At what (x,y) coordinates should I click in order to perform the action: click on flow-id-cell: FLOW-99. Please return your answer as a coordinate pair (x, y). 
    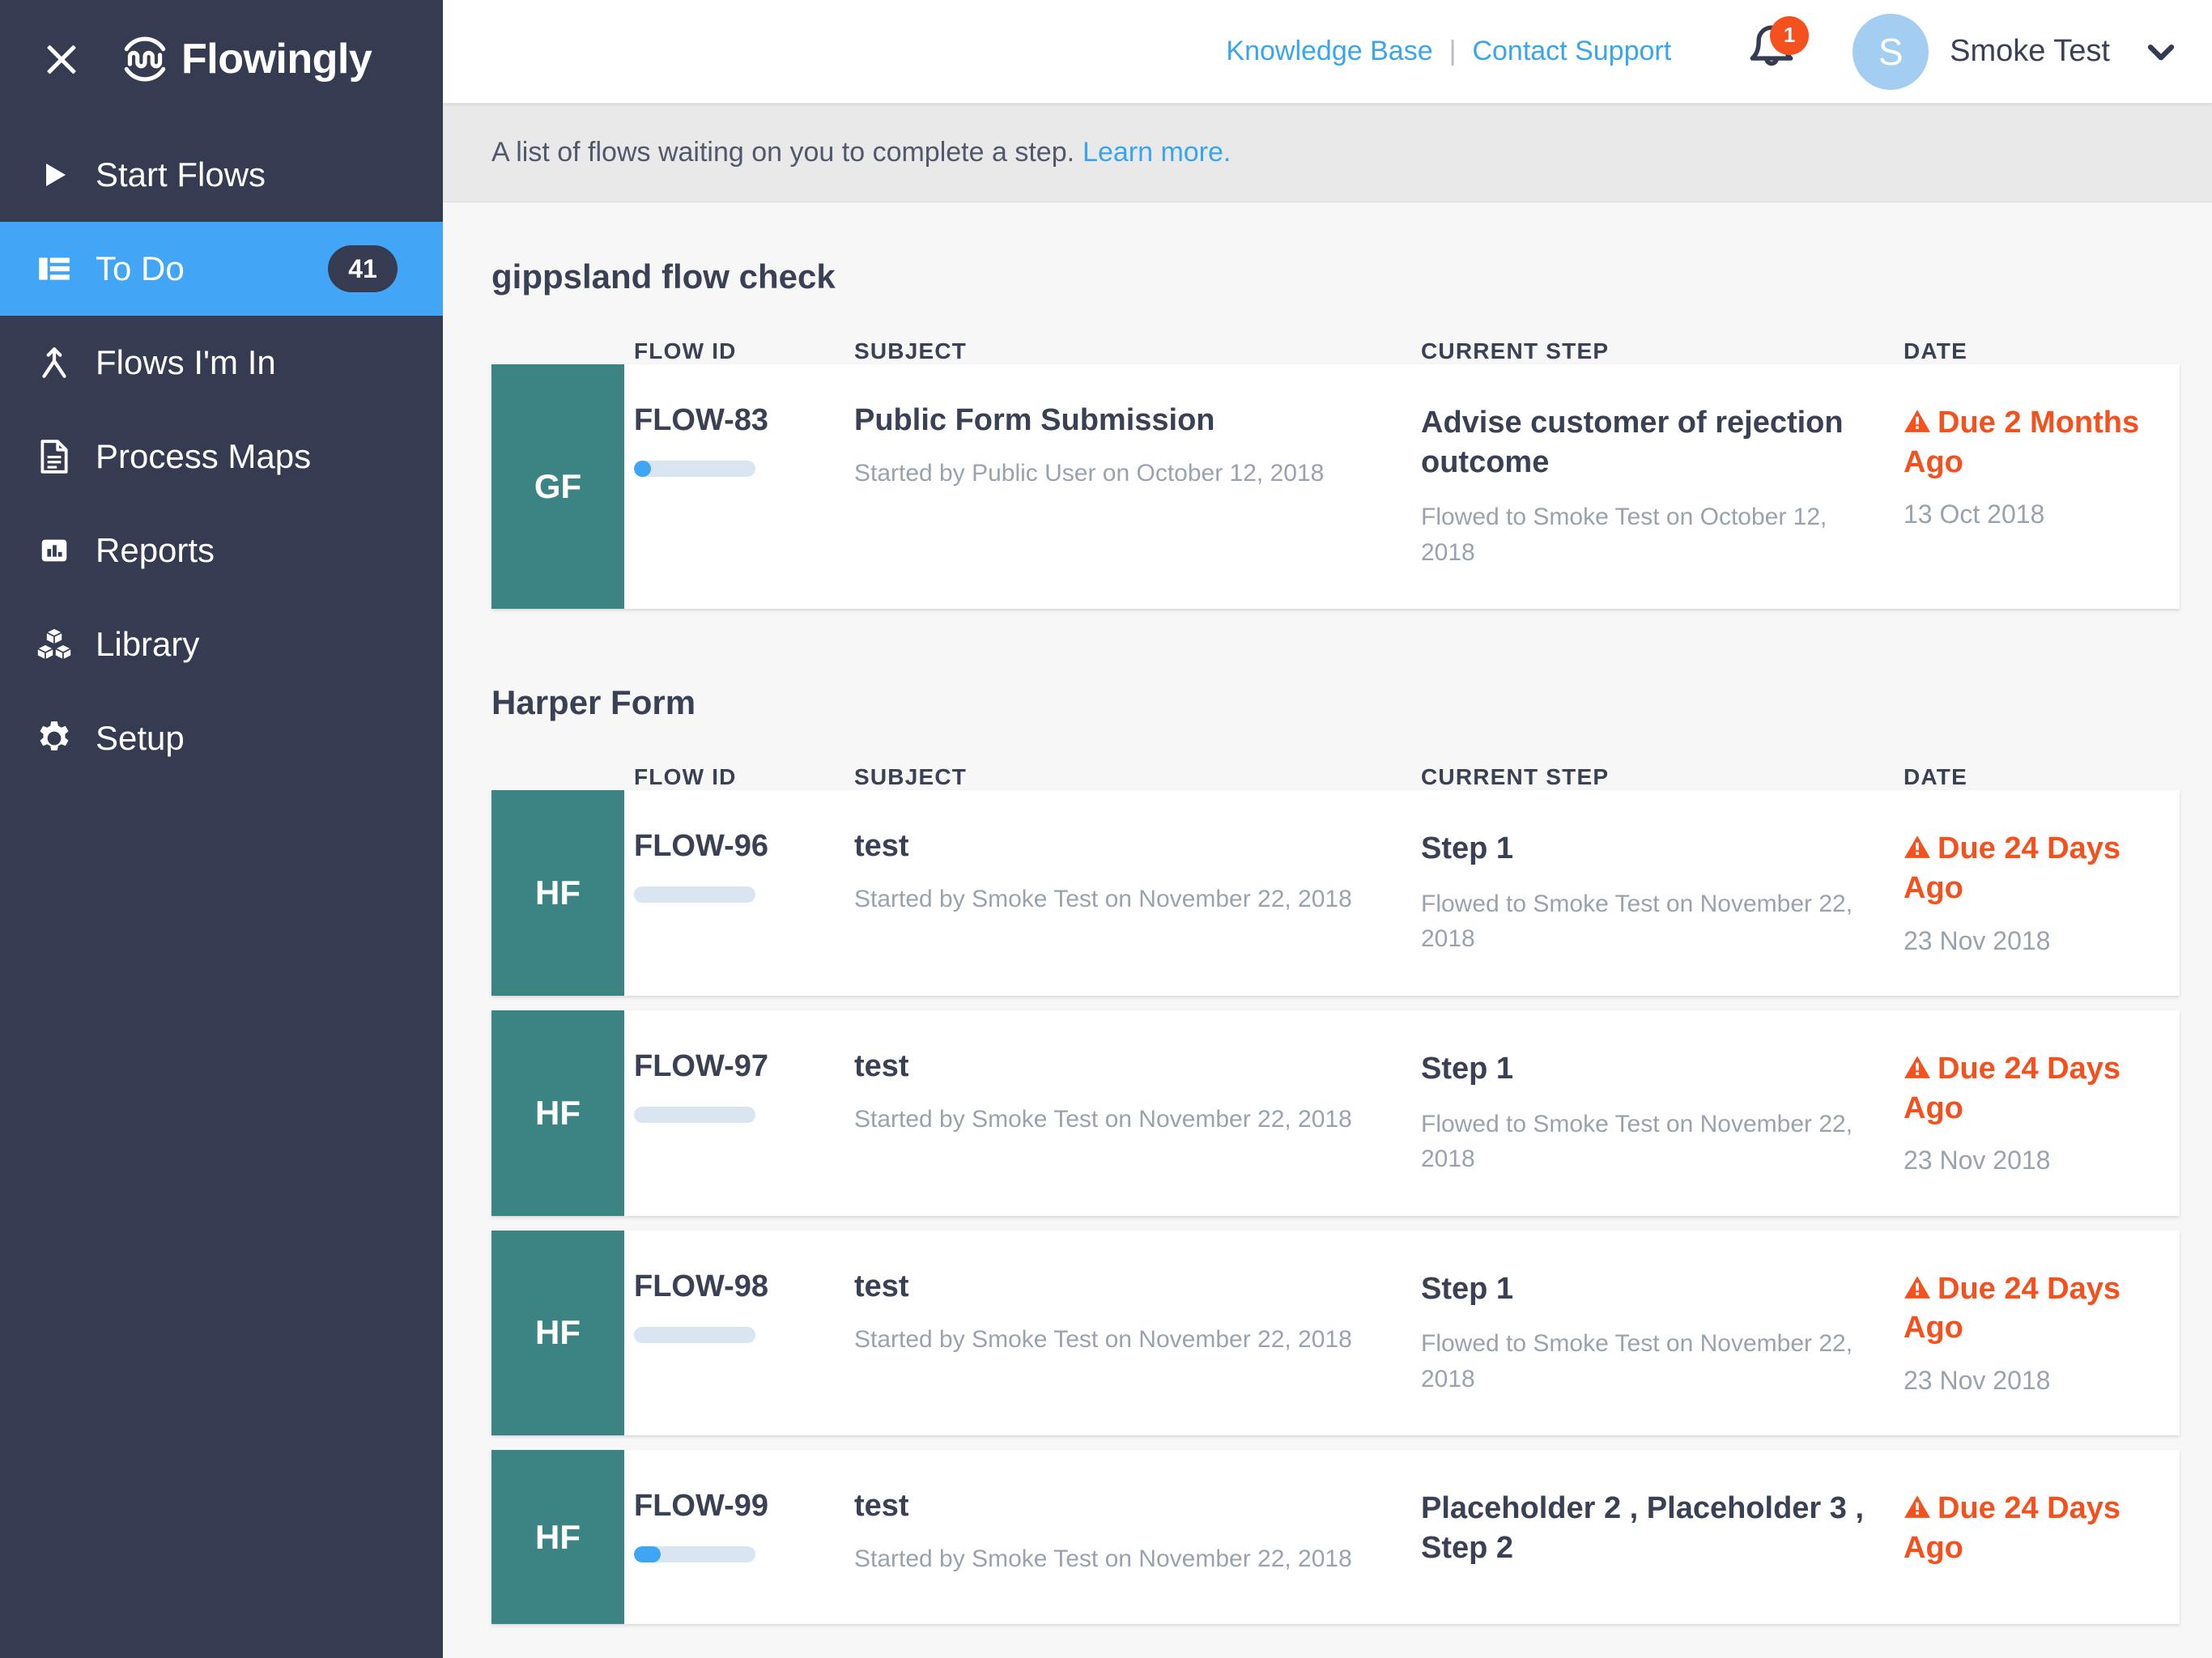
    Looking at the image, I should click on (744, 1537).